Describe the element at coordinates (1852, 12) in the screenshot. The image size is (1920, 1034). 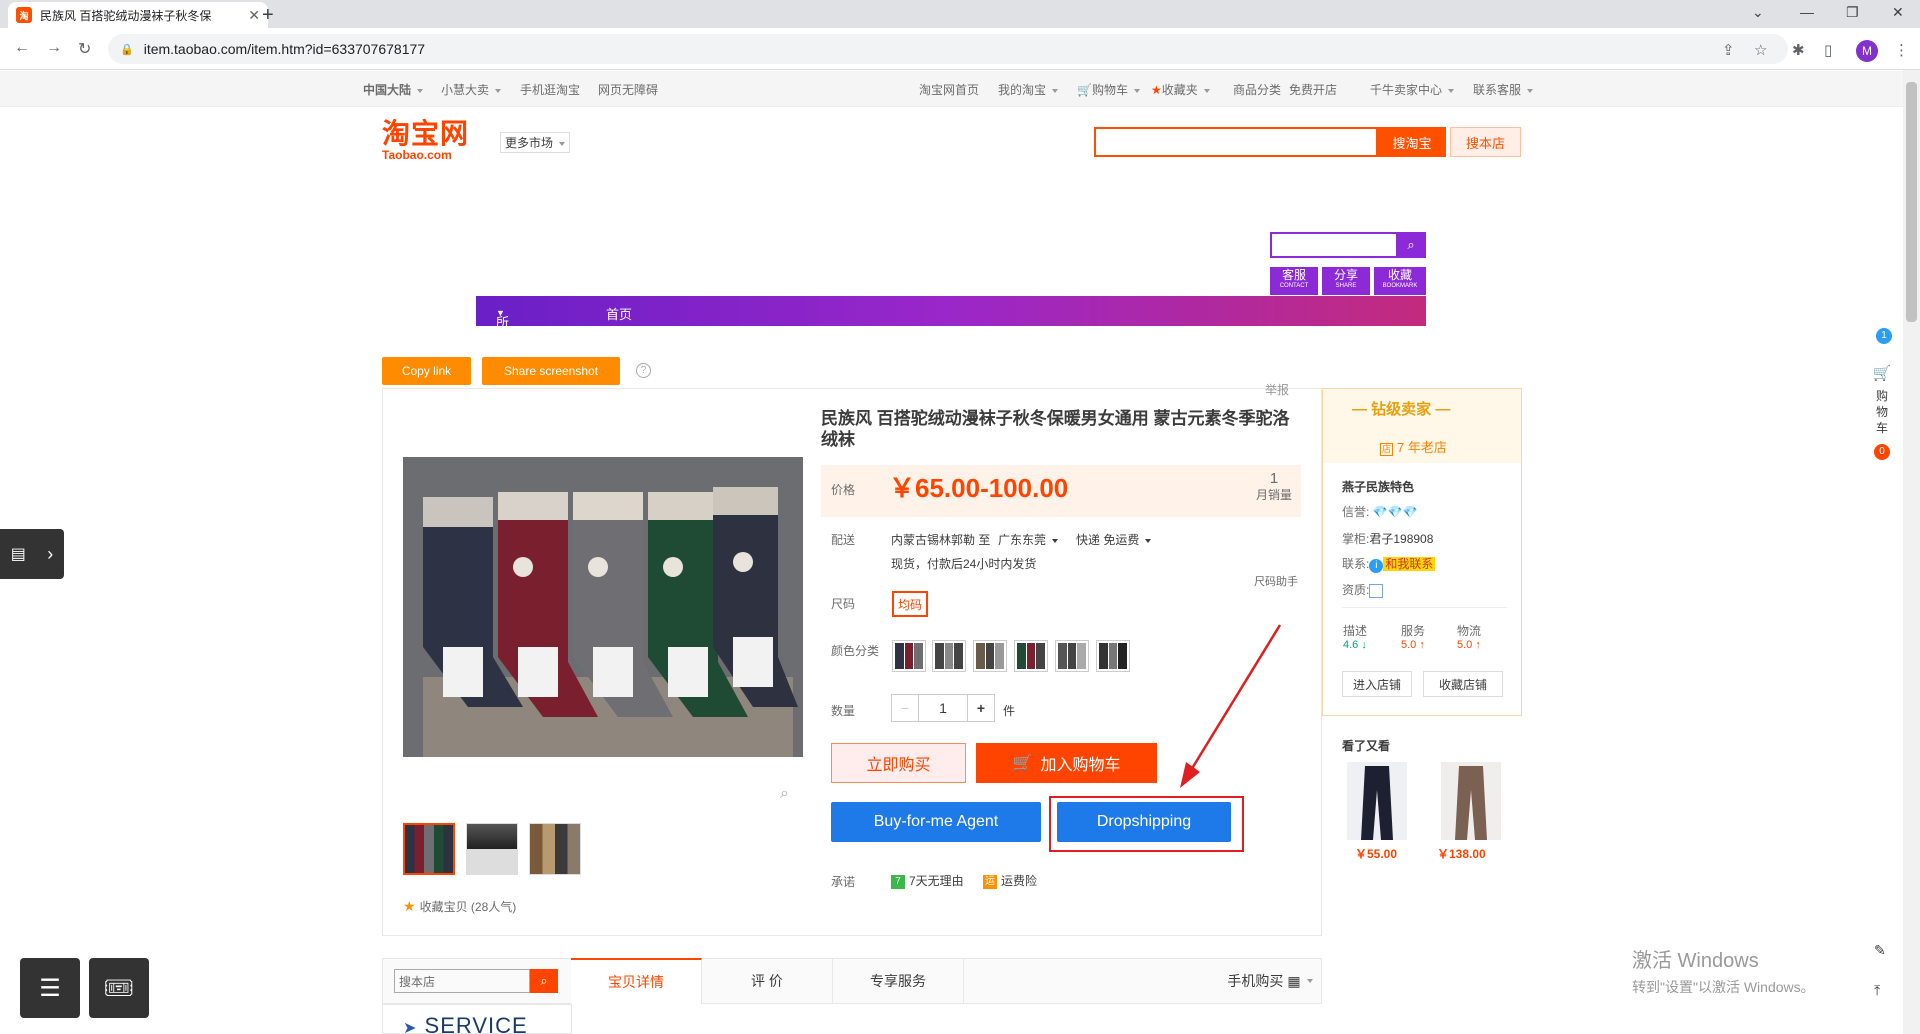
I see `restore-icon: ❐` at that location.